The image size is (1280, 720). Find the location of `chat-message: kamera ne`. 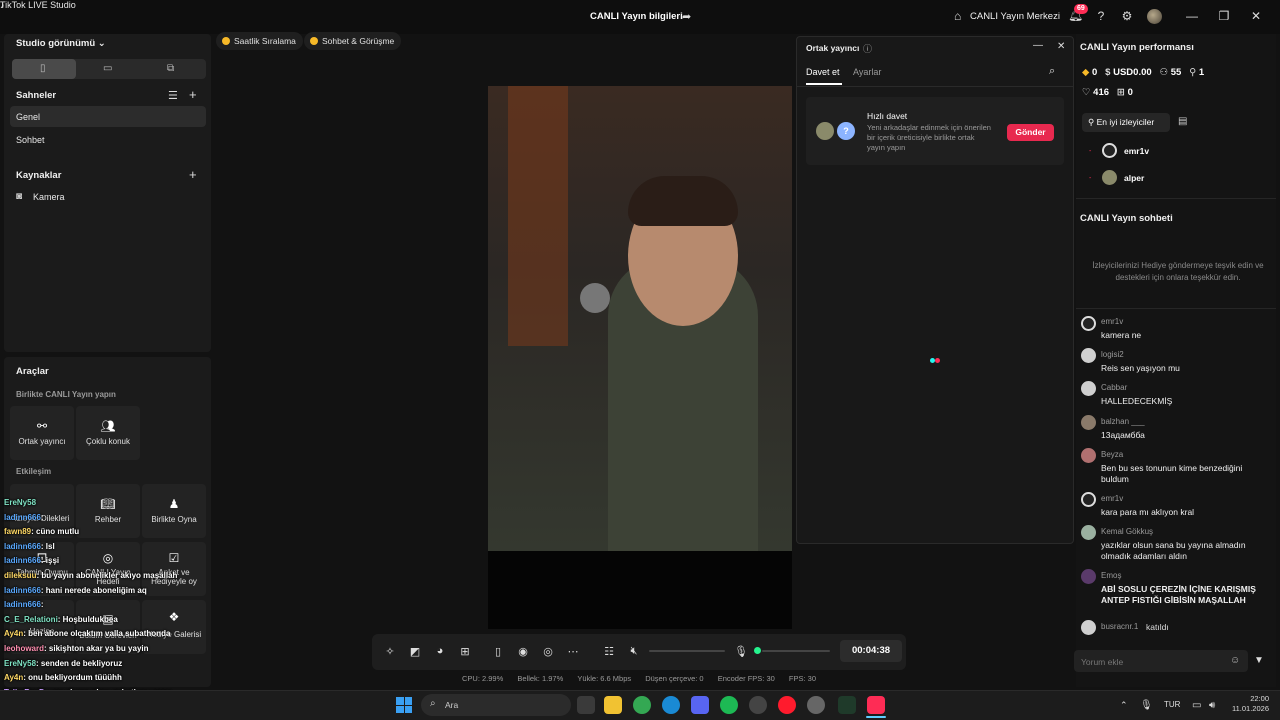

chat-message: kamera ne is located at coordinates (1121, 335).